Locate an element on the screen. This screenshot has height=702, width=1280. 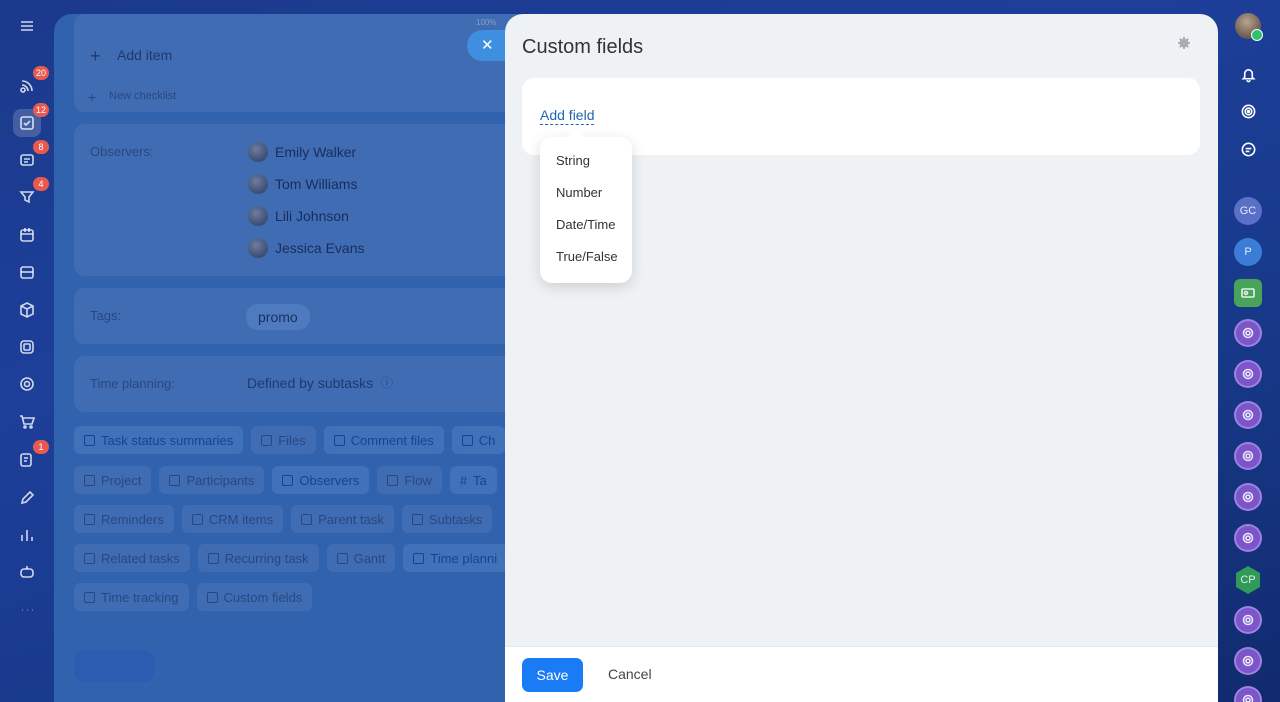
cart-icon is located at coordinates (28, 422).